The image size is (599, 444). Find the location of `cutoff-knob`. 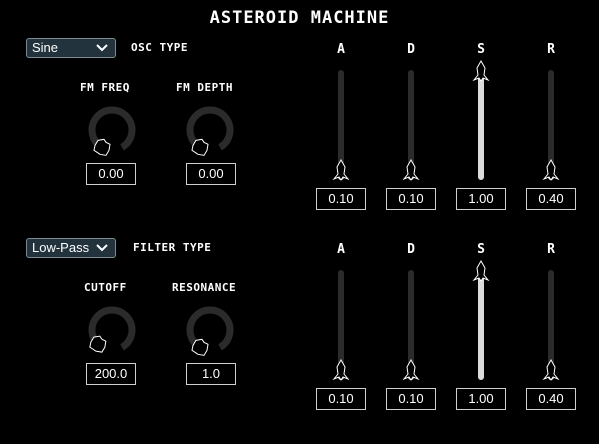

cutoff-knob is located at coordinates (112, 332).